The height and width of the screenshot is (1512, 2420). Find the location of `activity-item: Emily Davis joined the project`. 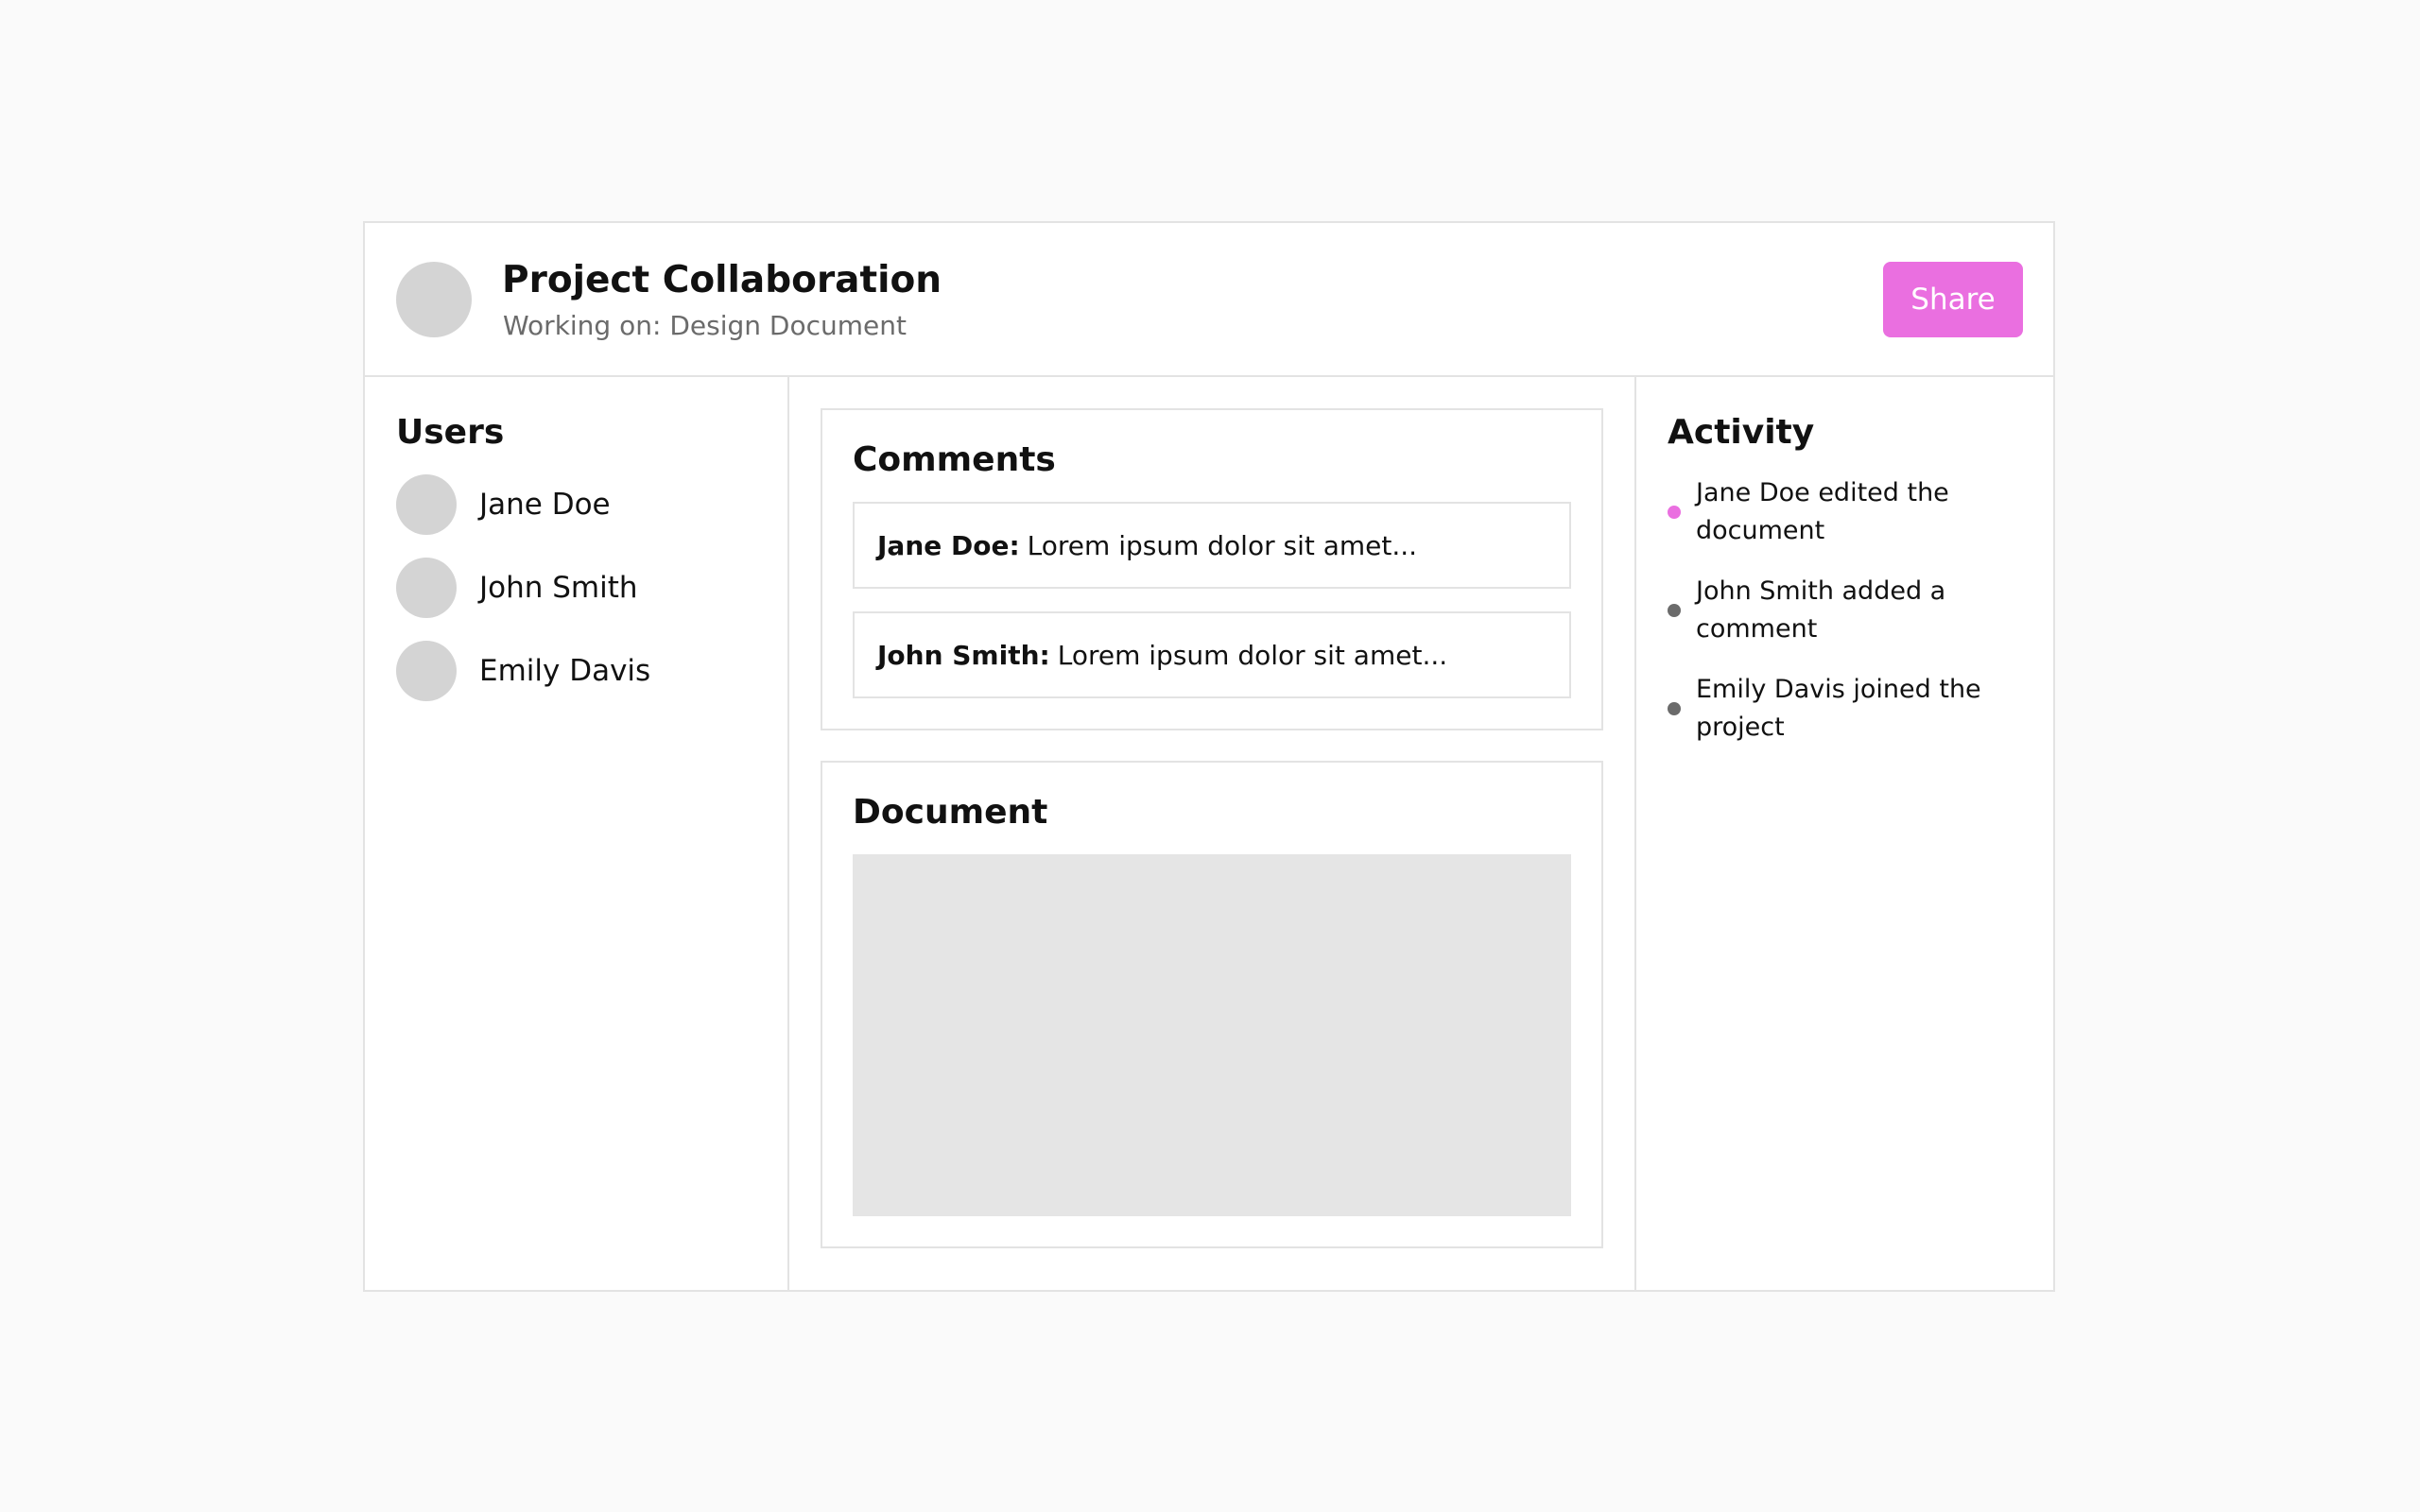

activity-item: Emily Davis joined the project is located at coordinates (1845, 709).